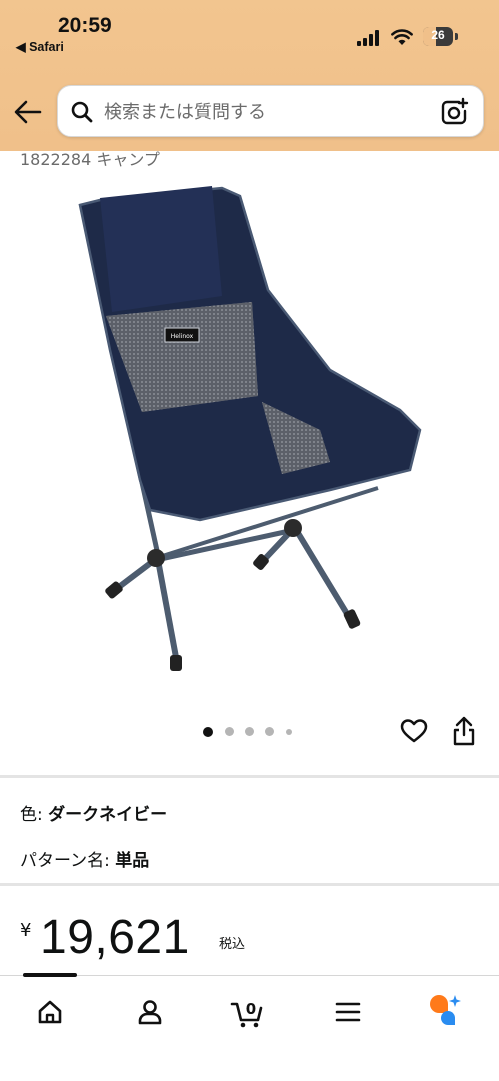 The width and height of the screenshot is (499, 1081). Describe the element at coordinates (182, 336) in the screenshot. I see `product-brand-label: Helinox` at that location.